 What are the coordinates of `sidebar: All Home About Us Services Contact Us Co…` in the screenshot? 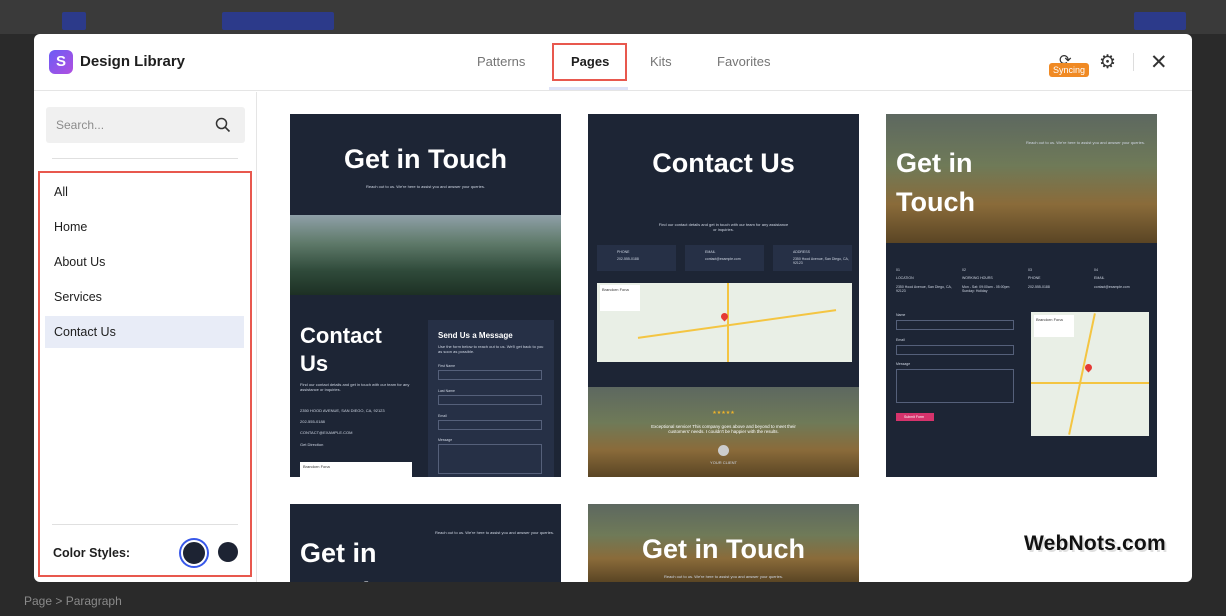 It's located at (145, 337).